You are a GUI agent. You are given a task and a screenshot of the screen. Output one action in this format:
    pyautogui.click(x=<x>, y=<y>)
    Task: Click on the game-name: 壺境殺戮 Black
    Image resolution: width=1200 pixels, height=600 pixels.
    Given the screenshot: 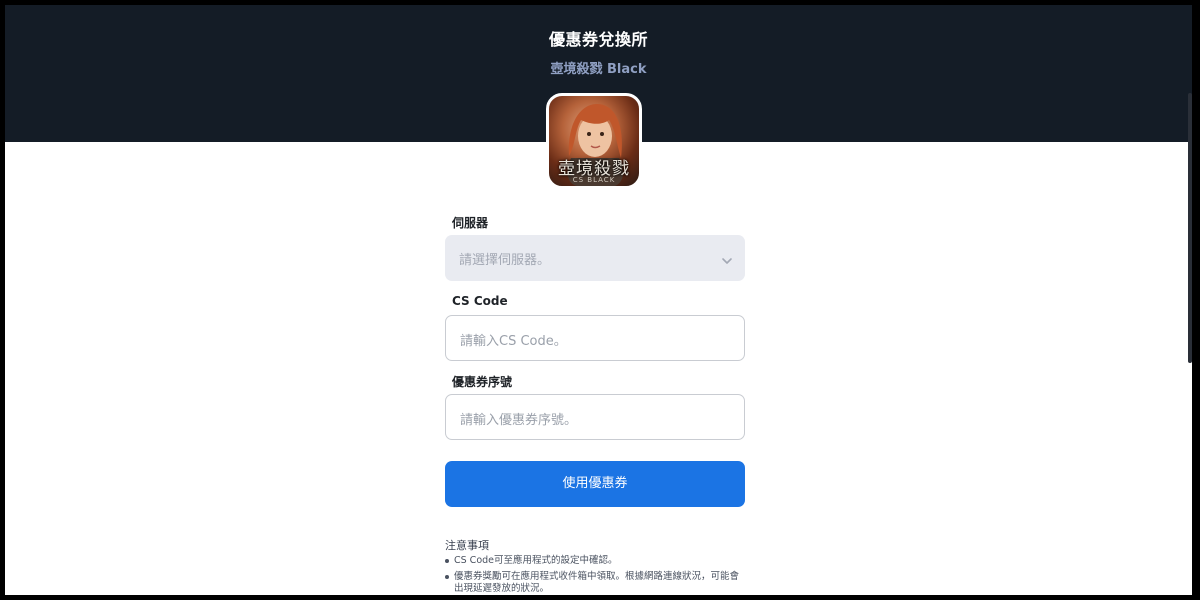 What is the action you would take?
    pyautogui.click(x=598, y=69)
    